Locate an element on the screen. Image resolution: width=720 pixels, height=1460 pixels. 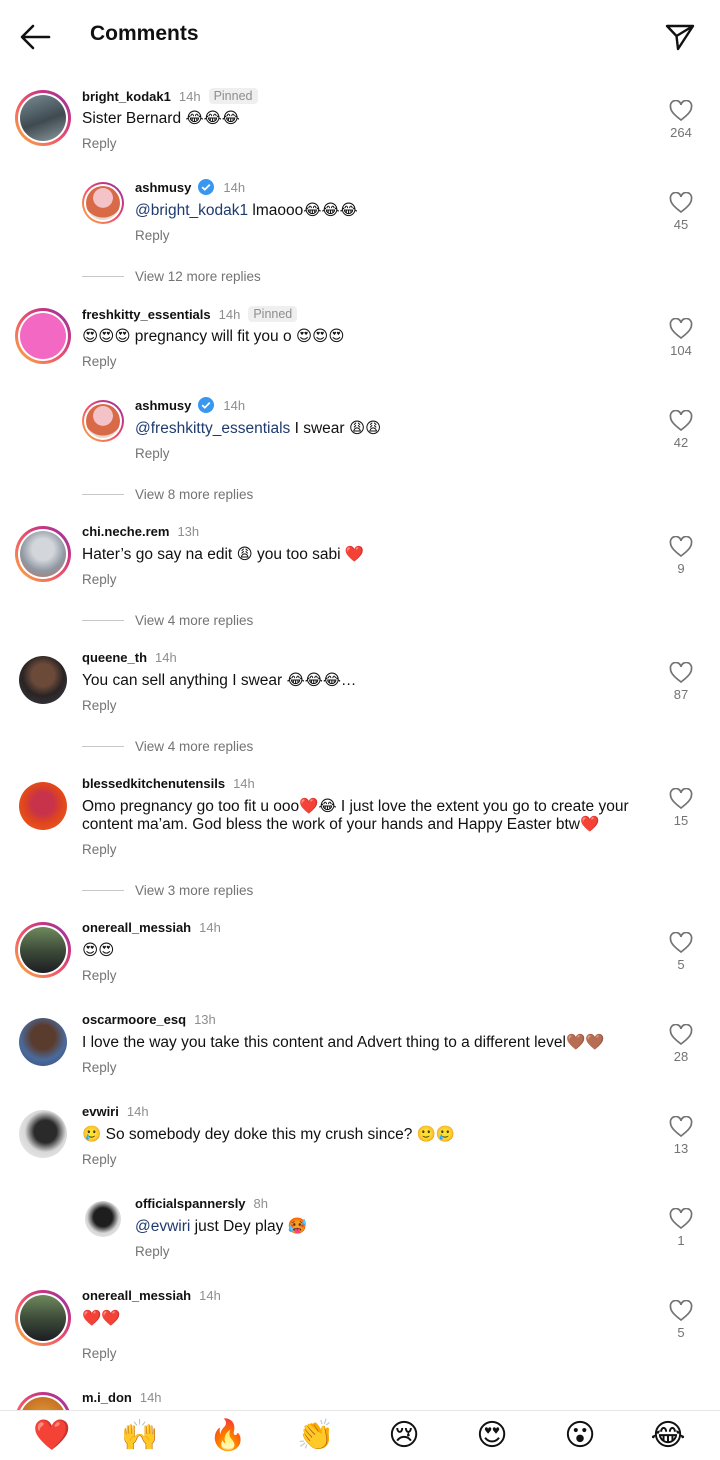
like-count: 28 is located at coordinates (681, 1056).